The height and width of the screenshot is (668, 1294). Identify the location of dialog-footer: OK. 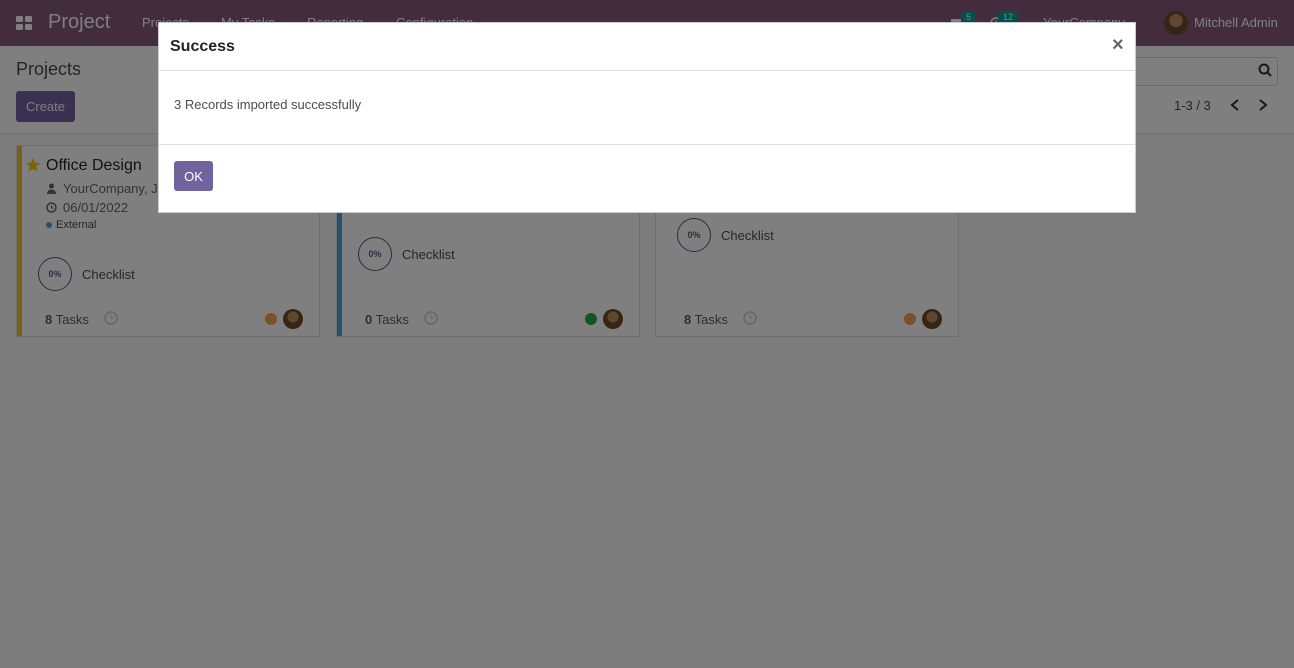
(647, 178).